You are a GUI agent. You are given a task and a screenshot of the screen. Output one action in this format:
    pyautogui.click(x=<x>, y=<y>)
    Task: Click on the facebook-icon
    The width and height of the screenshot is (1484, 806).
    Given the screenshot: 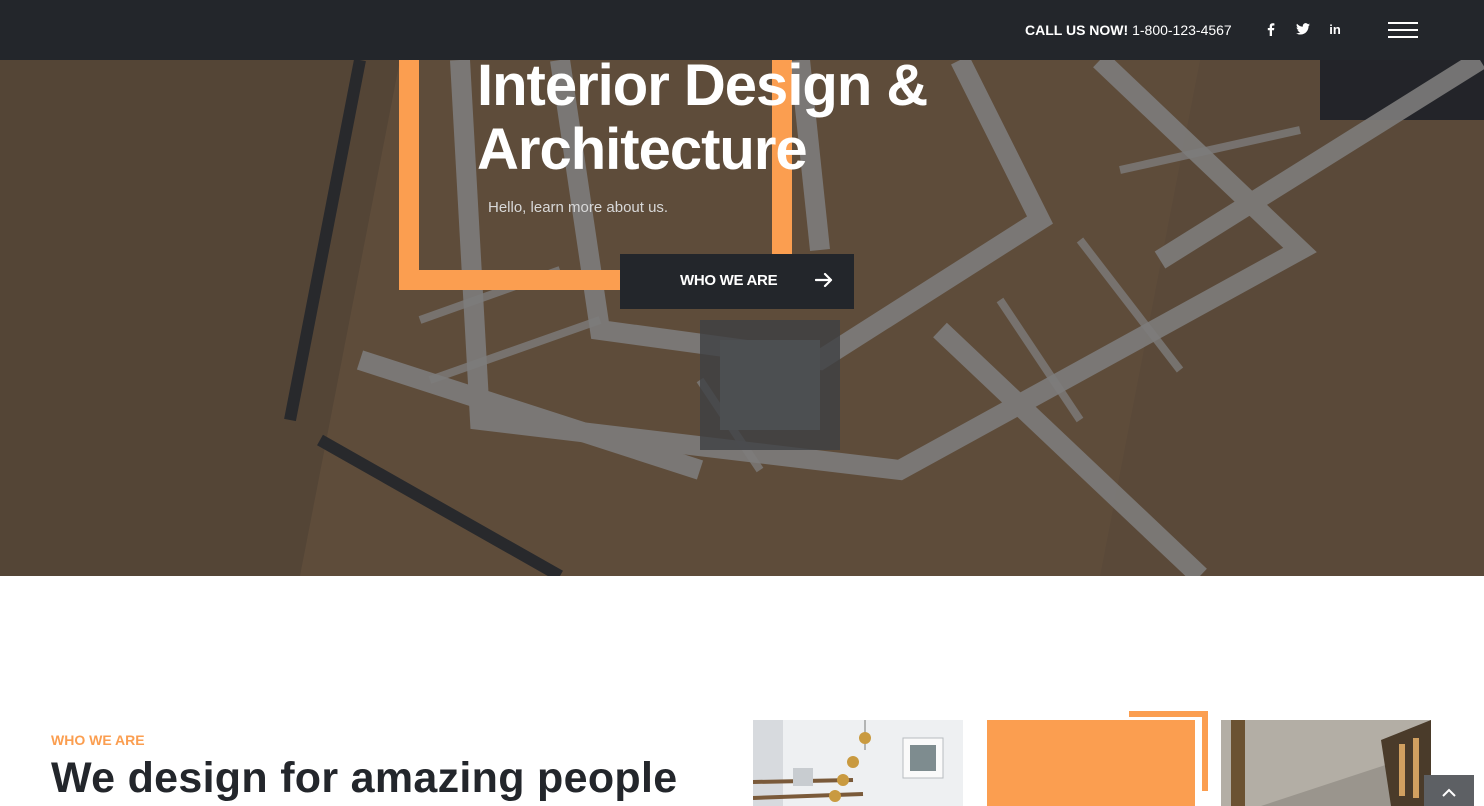 What is the action you would take?
    pyautogui.click(x=1271, y=30)
    